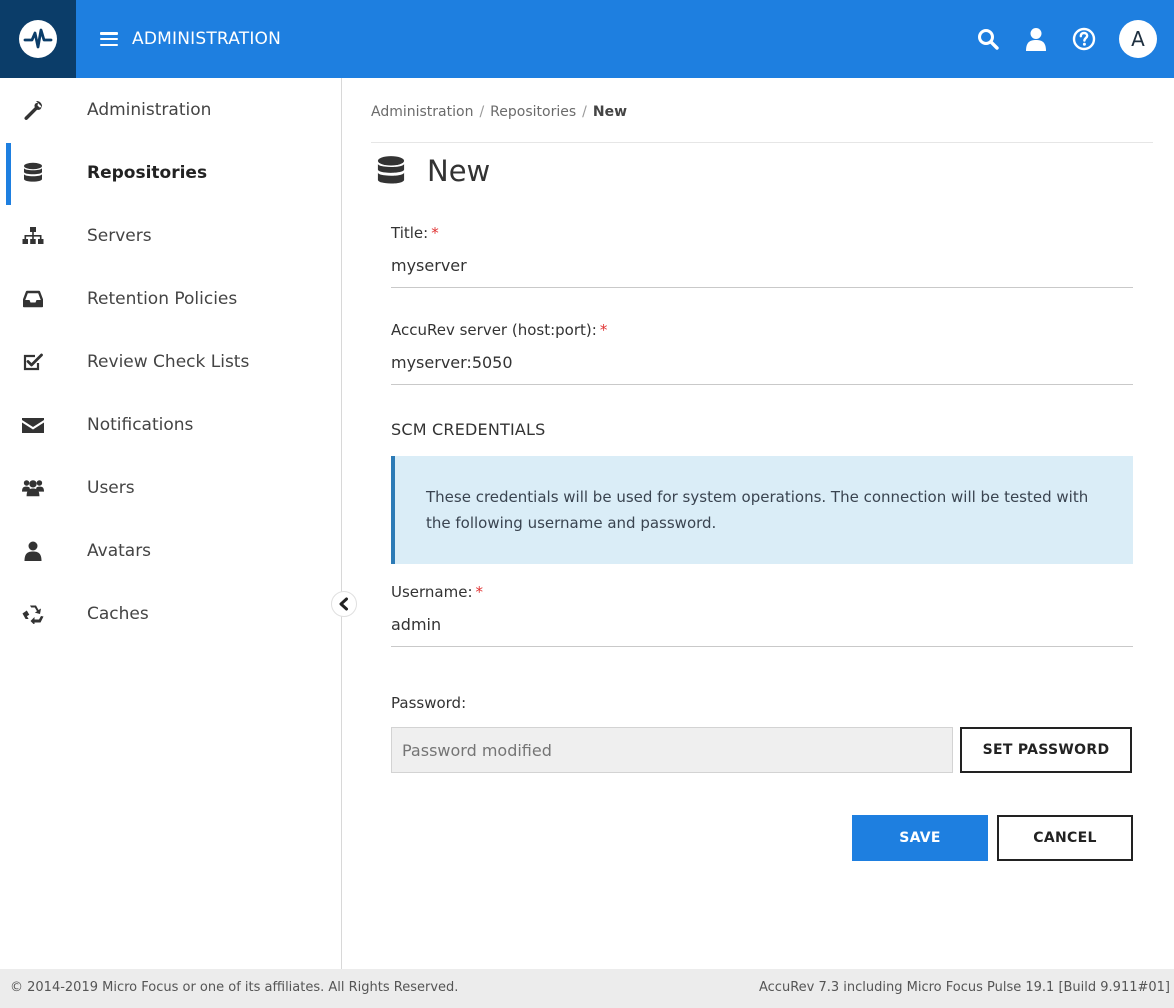 The image size is (1174, 1008). I want to click on sidebar-item-administration: Administration, so click(170, 109).